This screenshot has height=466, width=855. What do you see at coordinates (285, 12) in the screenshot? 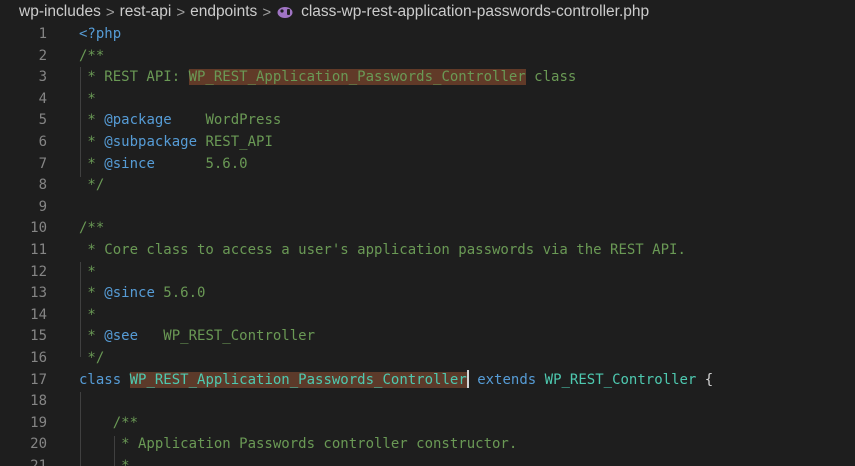
I see `php-file-icon` at bounding box center [285, 12].